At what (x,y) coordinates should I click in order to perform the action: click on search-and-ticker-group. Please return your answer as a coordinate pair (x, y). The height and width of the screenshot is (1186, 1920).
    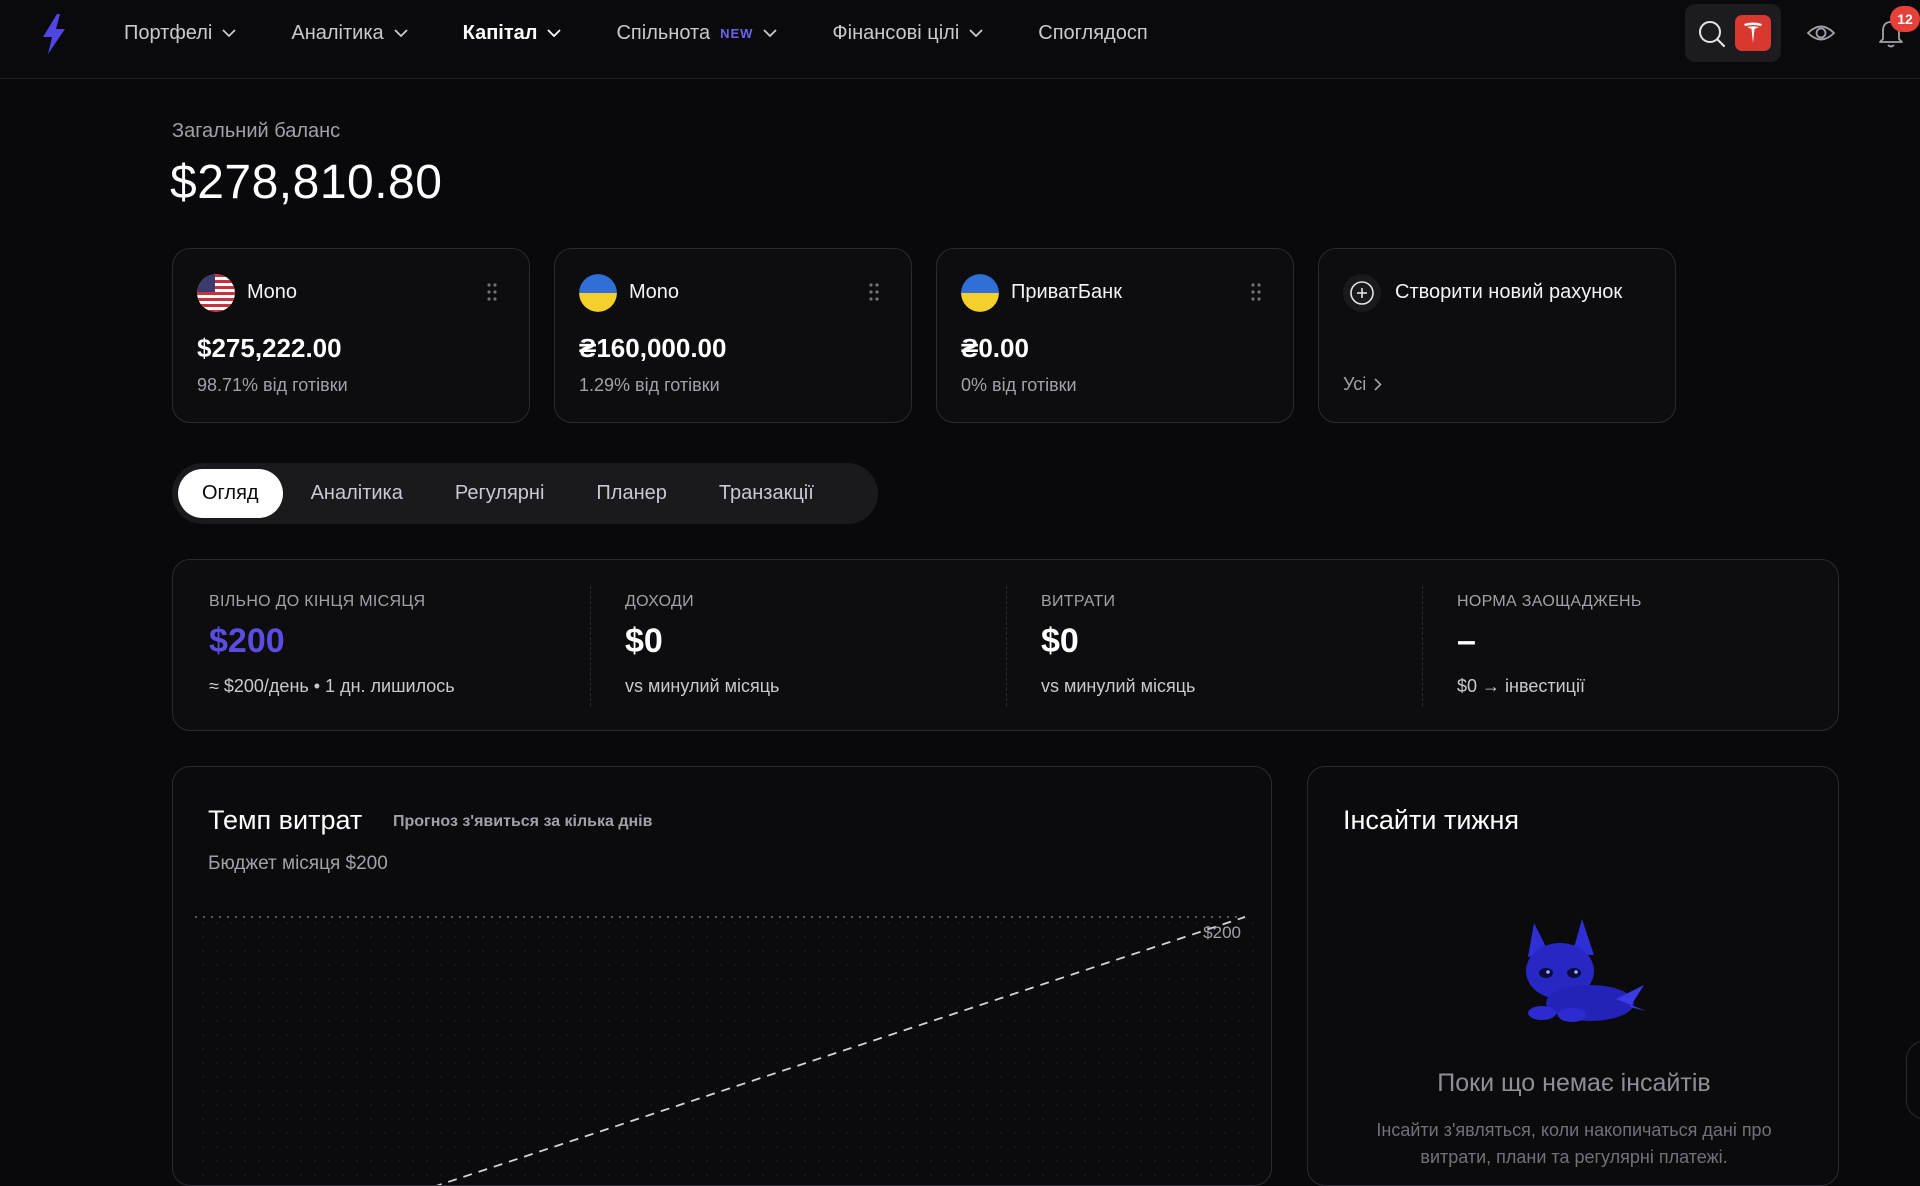
    Looking at the image, I should click on (1733, 33).